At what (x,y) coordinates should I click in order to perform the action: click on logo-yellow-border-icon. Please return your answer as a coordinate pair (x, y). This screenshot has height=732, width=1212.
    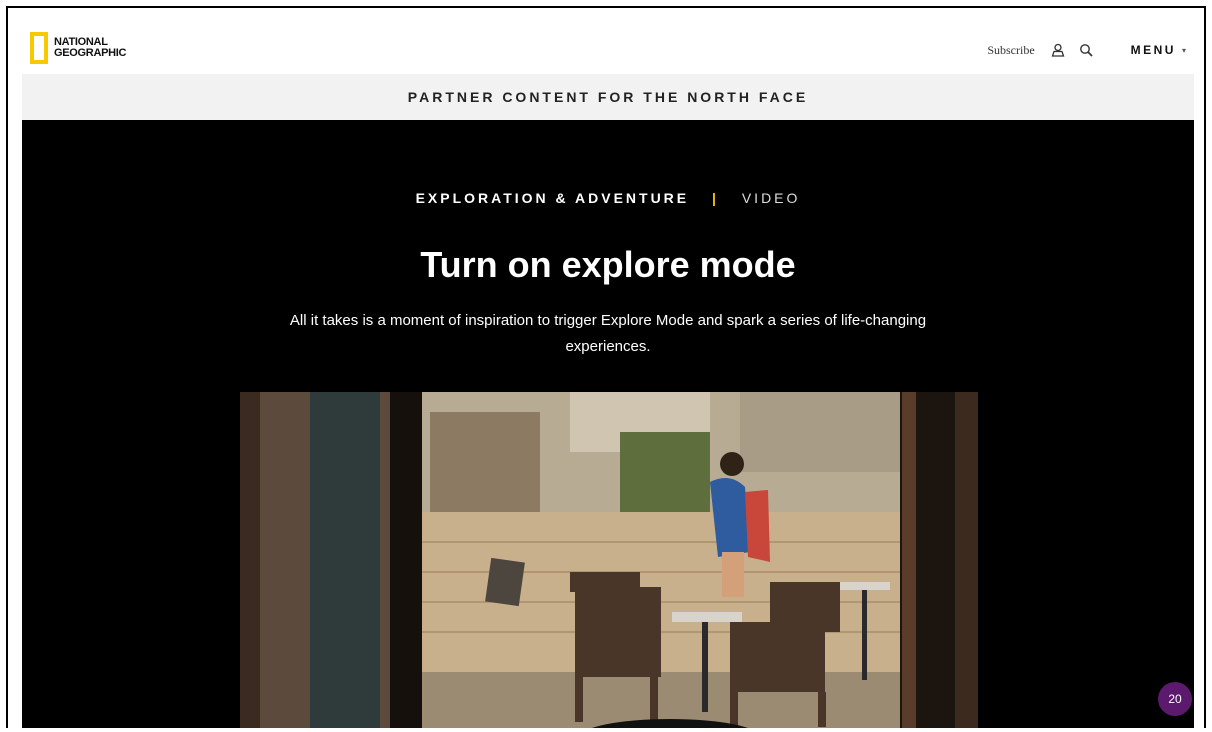
    Looking at the image, I should click on (39, 48).